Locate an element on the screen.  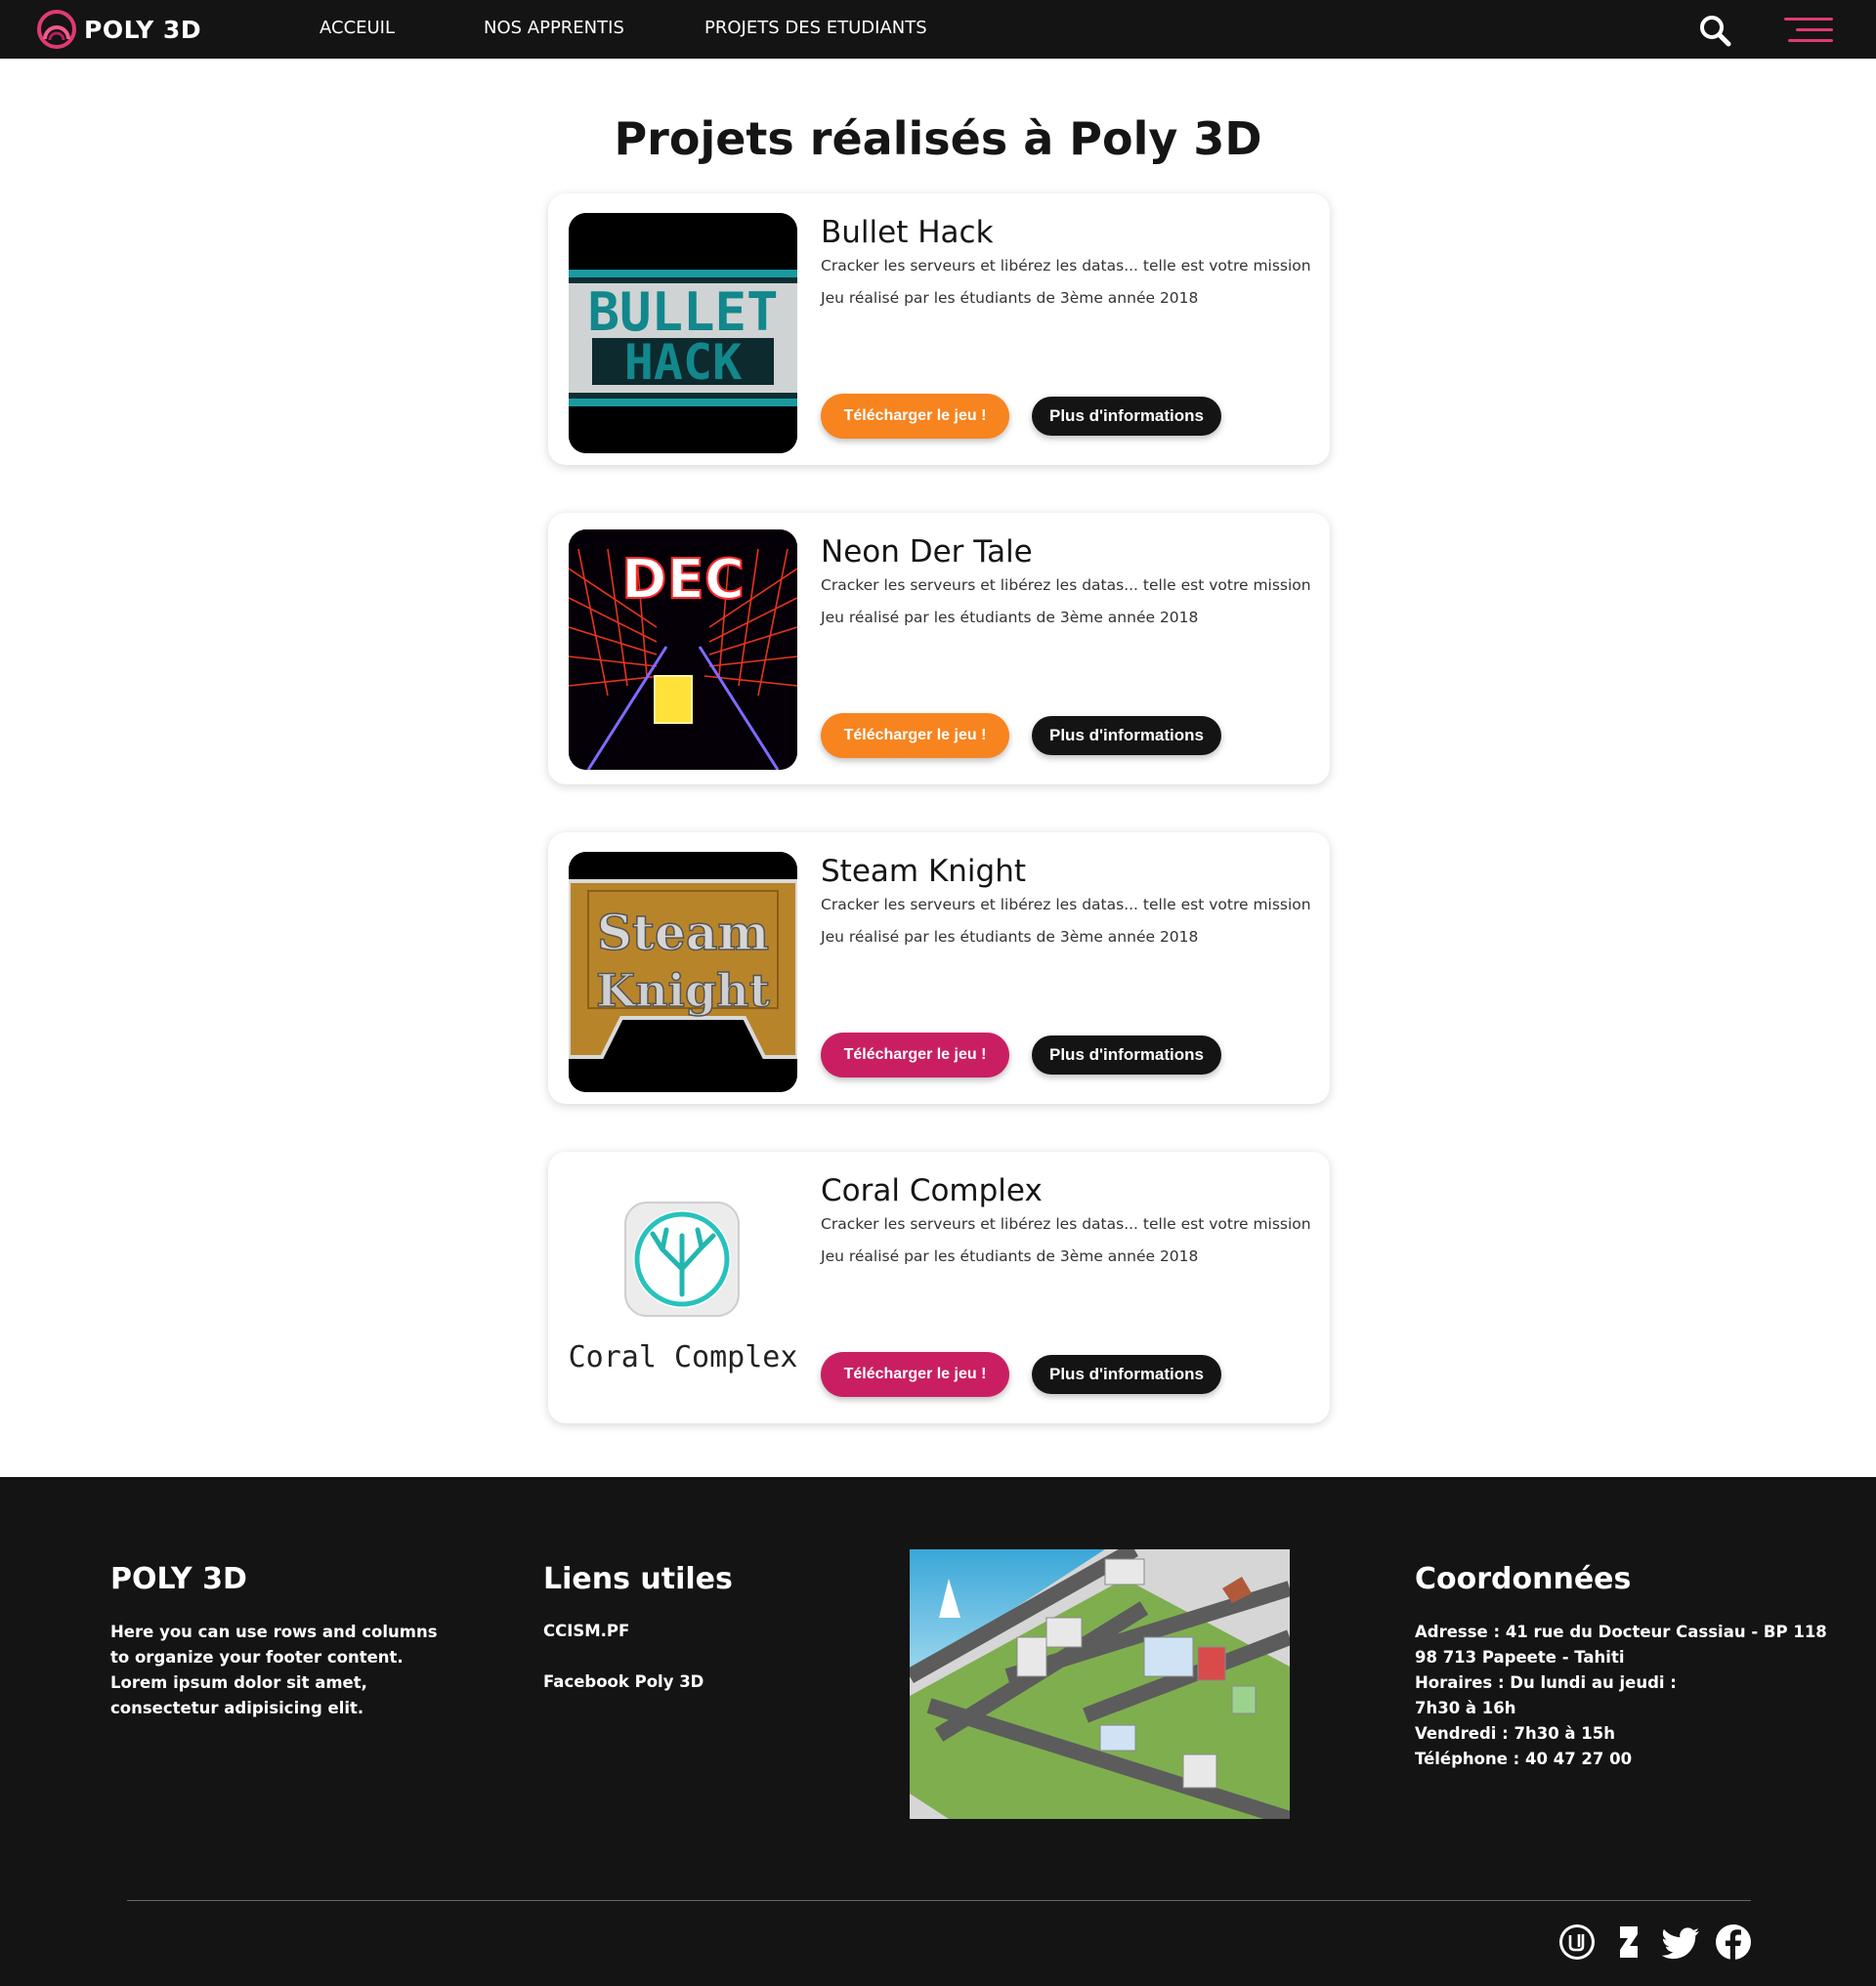
search-icon is located at coordinates (1715, 30).